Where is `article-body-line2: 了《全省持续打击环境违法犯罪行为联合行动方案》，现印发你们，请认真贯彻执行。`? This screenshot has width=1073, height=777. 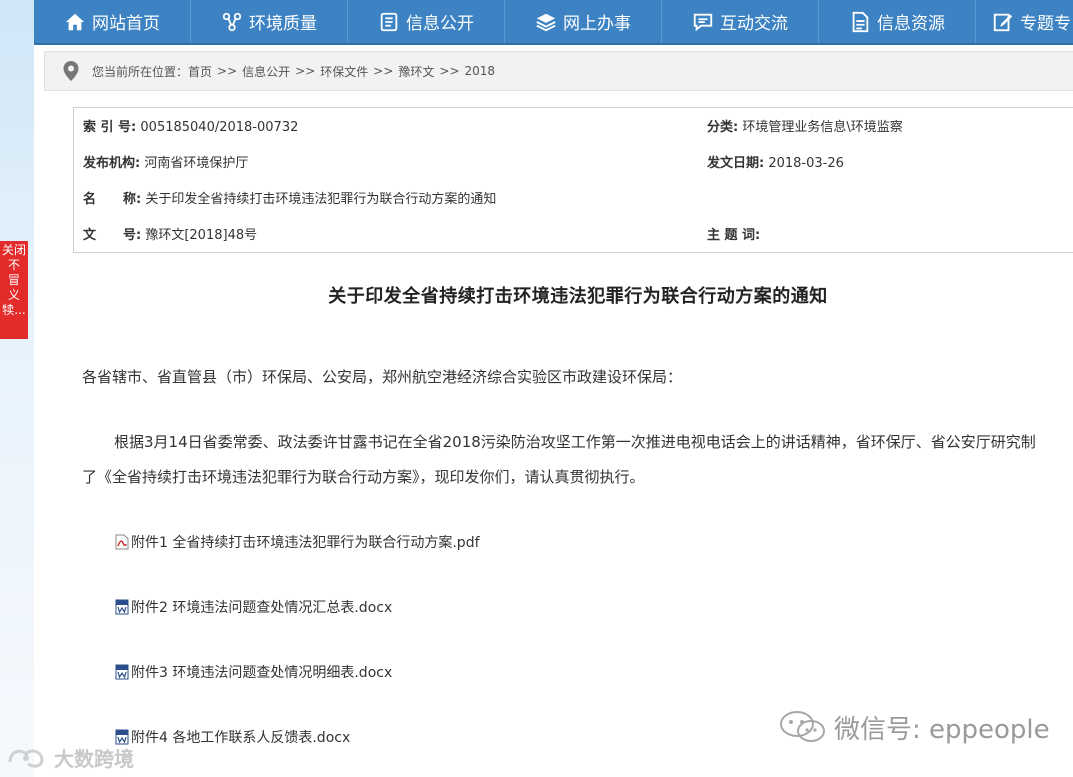
article-body-line2: 了《全省持续打击环境违法犯罪行为联合行动方案》，现印发你们，请认真贯彻执行。 is located at coordinates (363, 477).